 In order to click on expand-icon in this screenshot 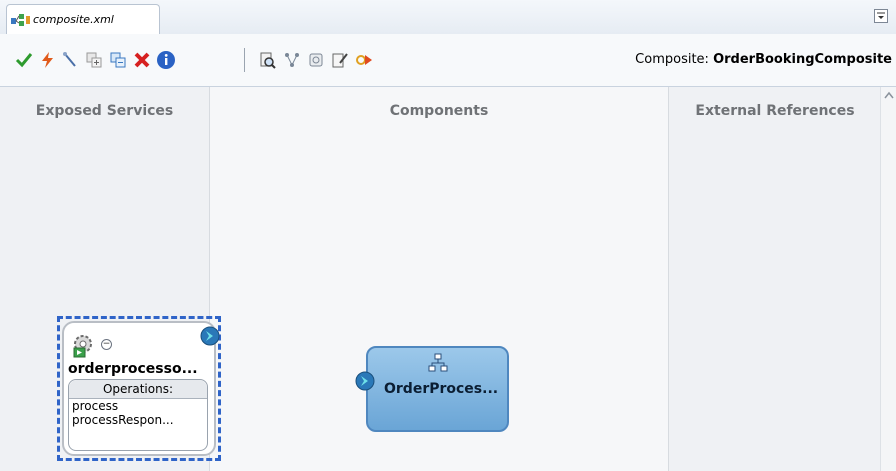, I will do `click(94, 60)`.